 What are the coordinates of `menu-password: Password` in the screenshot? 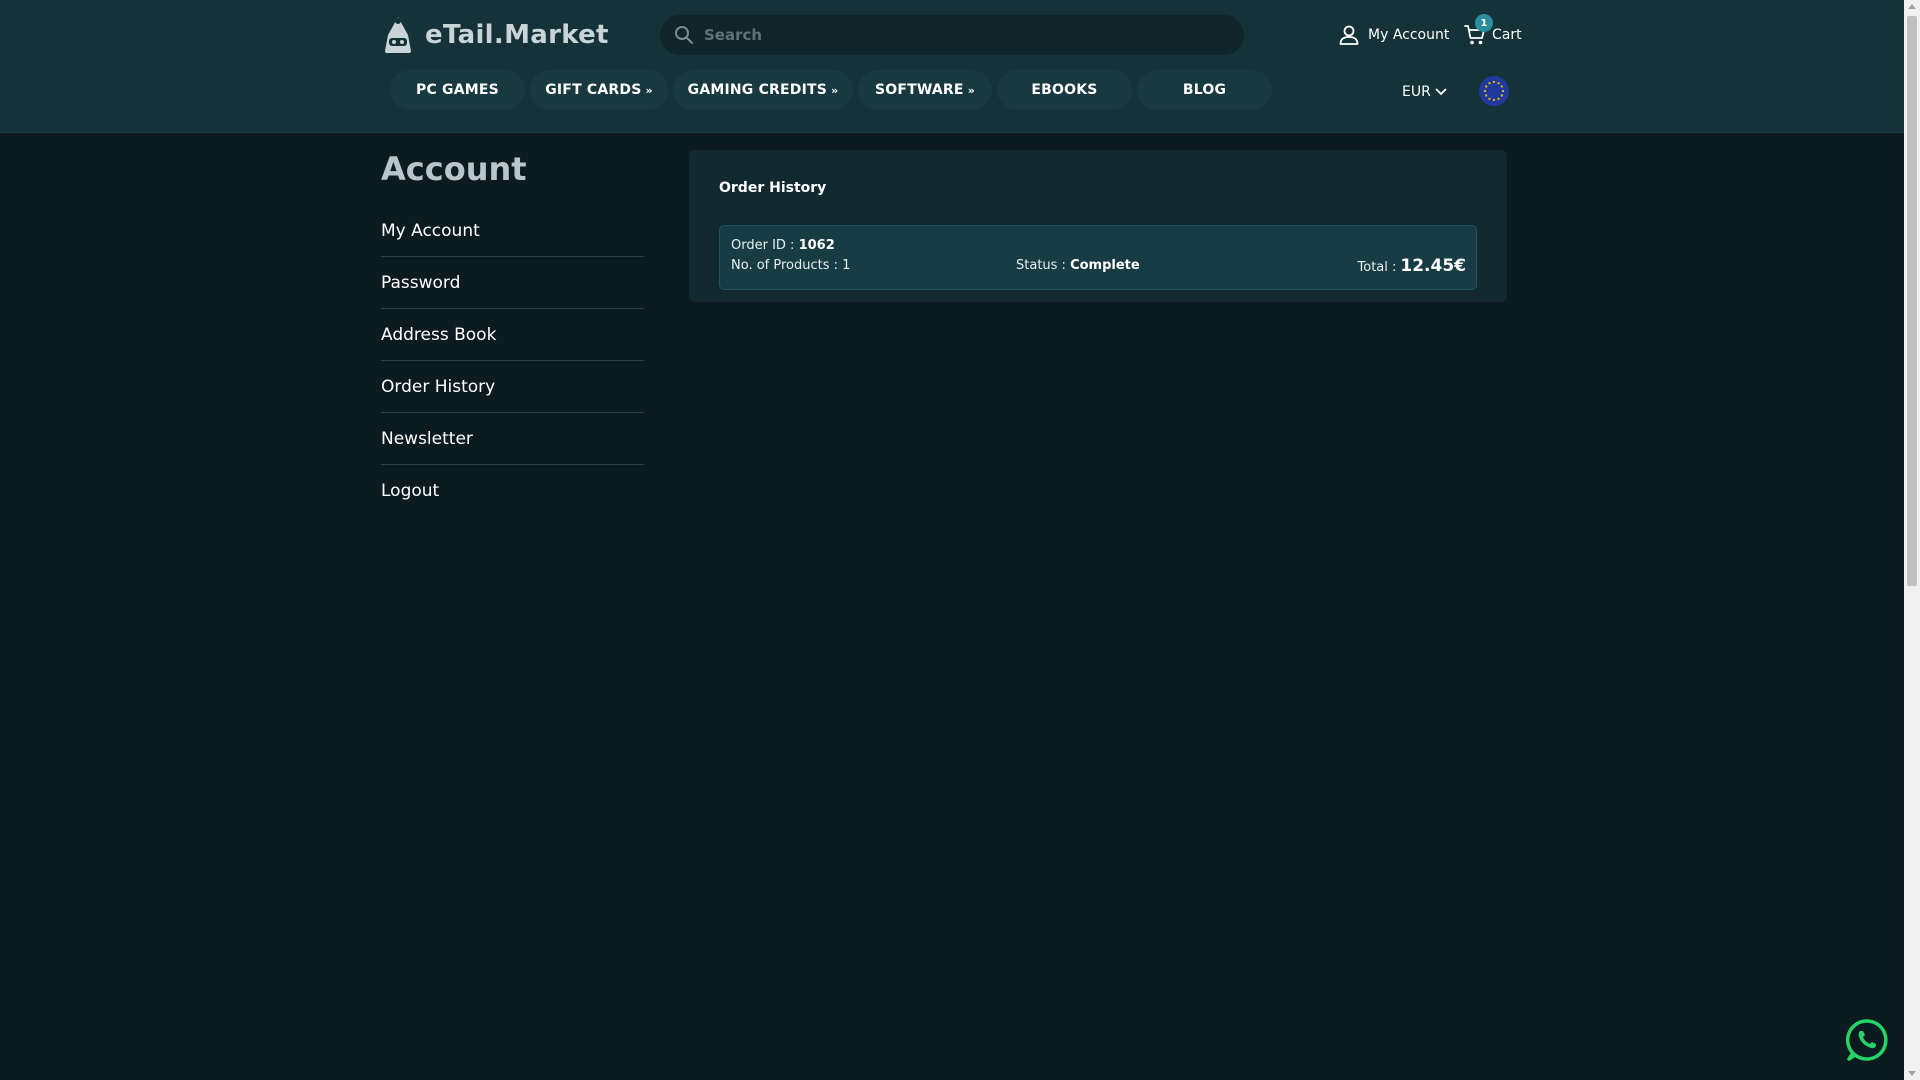 It's located at (512, 283).